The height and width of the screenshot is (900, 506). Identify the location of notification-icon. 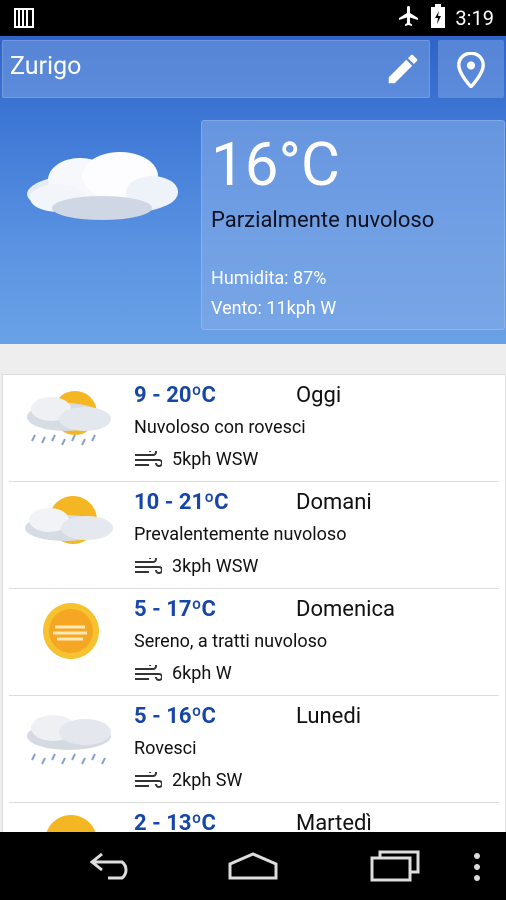
(24, 20).